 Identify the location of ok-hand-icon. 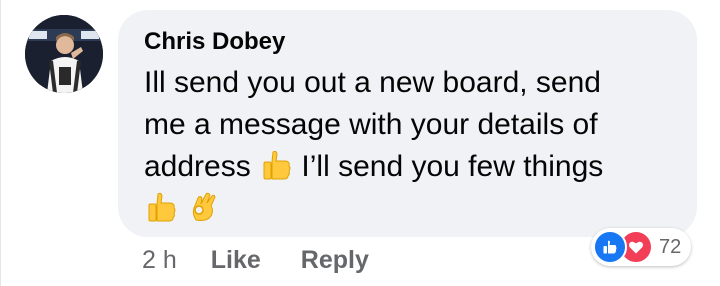
(203, 207).